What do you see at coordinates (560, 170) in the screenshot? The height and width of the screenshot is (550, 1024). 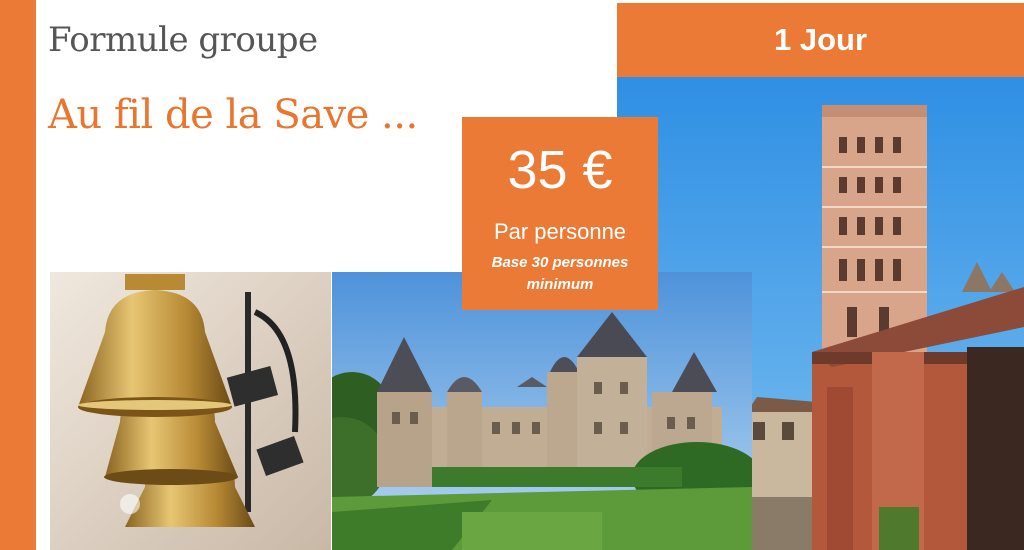 I see `price-amount: 35 €` at bounding box center [560, 170].